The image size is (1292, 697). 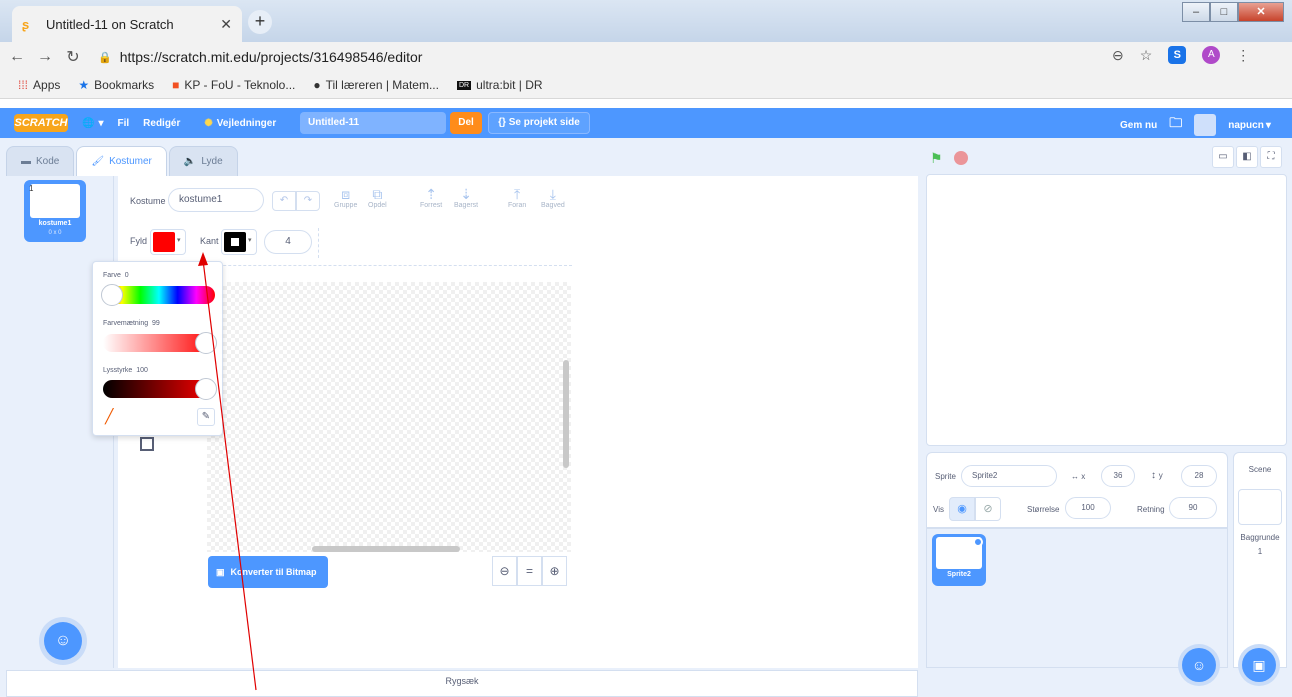 What do you see at coordinates (466, 123) in the screenshot?
I see `share-button: Del` at bounding box center [466, 123].